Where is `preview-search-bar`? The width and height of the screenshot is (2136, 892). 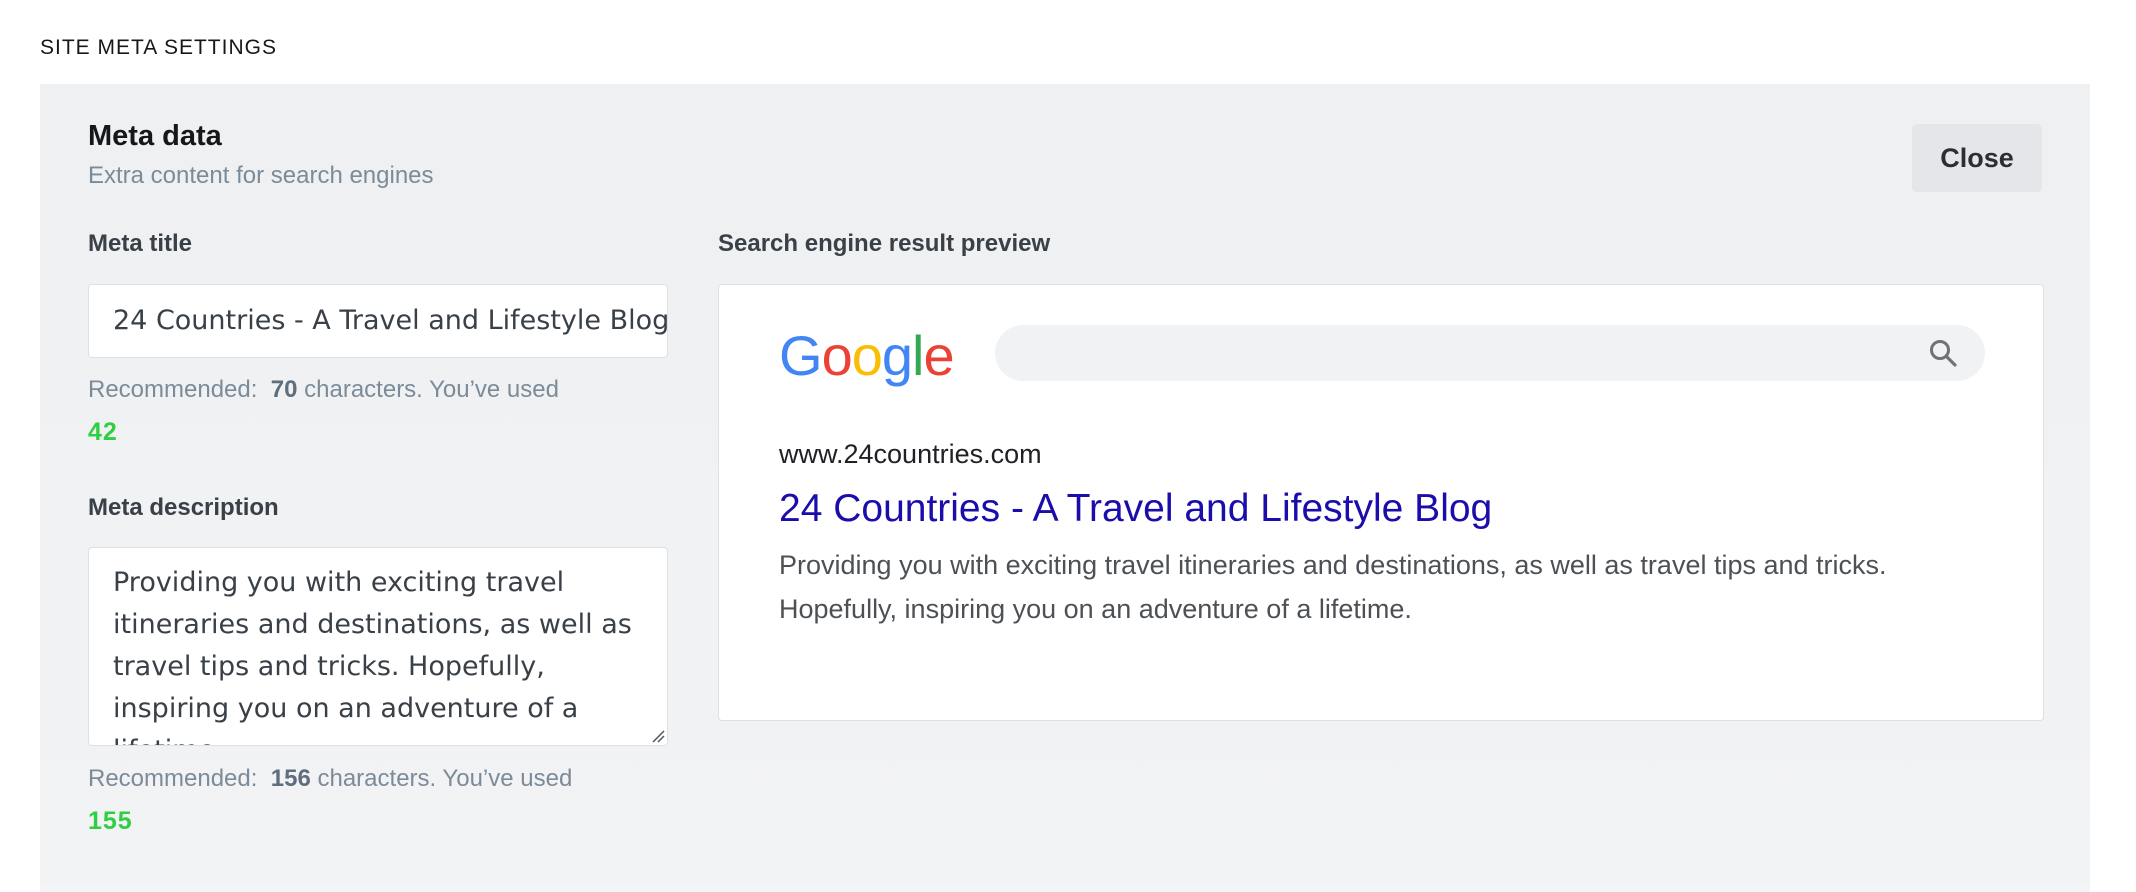
preview-search-bar is located at coordinates (1490, 353).